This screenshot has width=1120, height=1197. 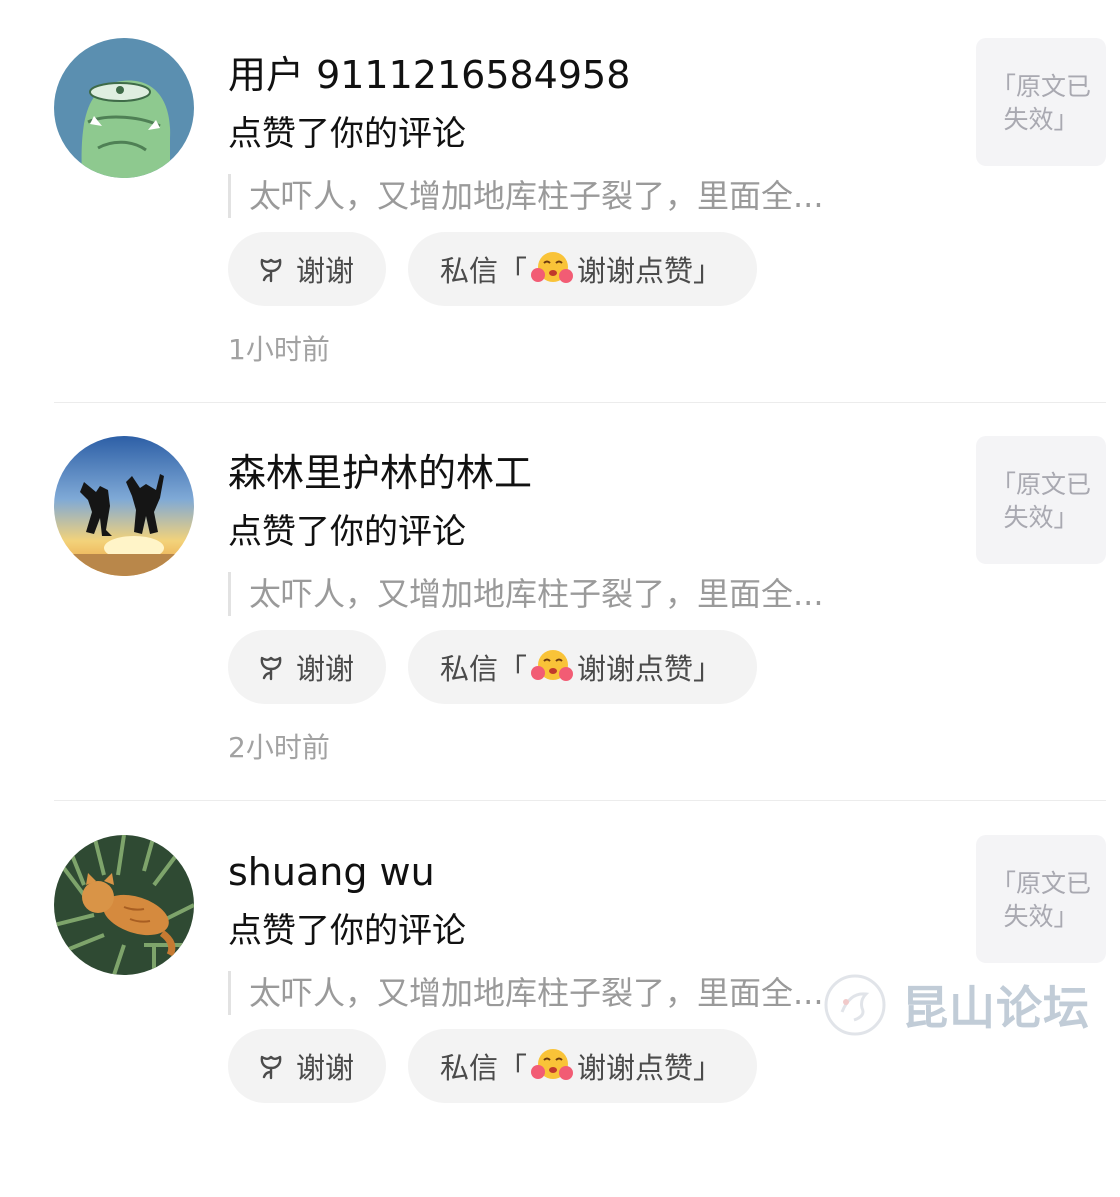 I want to click on forum-watermark: 昆山论坛, so click(x=956, y=1005).